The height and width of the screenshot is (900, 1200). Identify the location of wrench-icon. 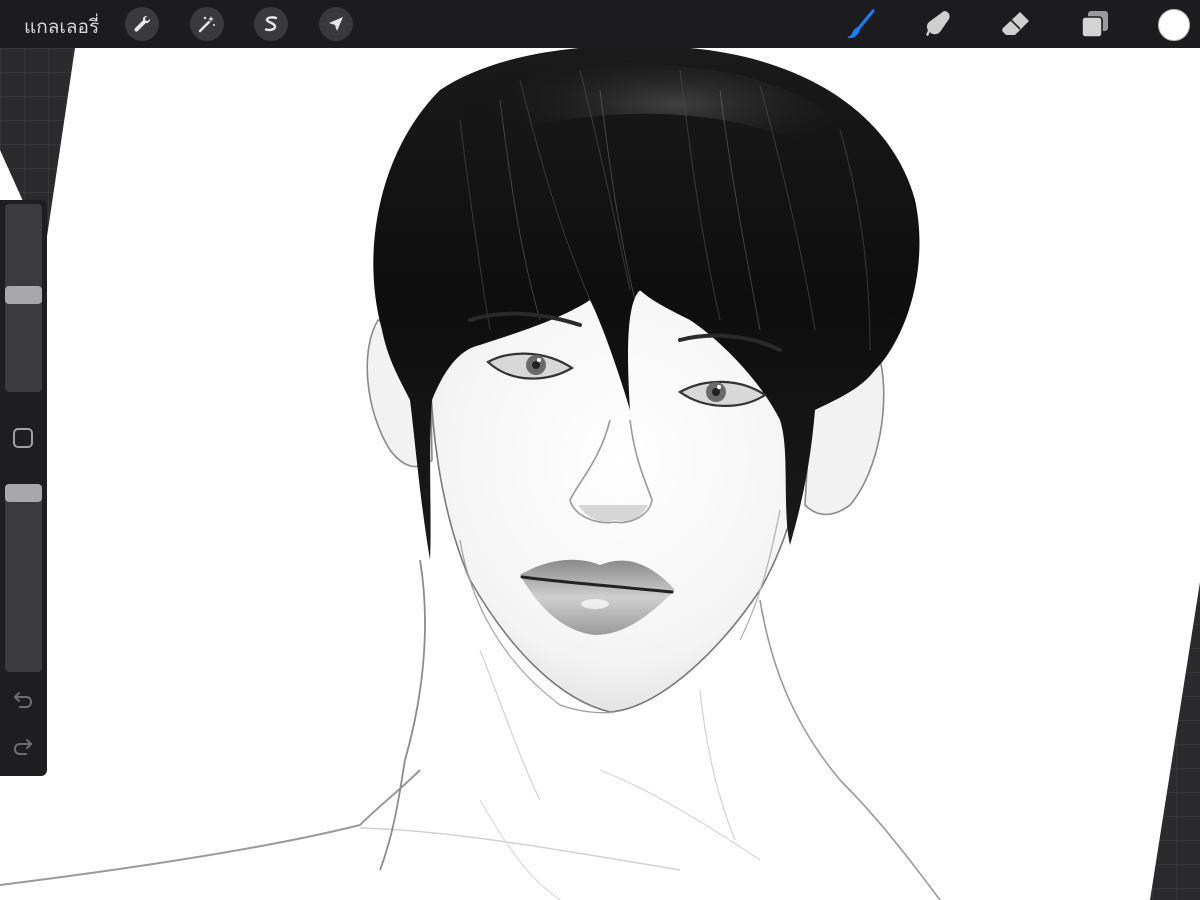
(142, 24).